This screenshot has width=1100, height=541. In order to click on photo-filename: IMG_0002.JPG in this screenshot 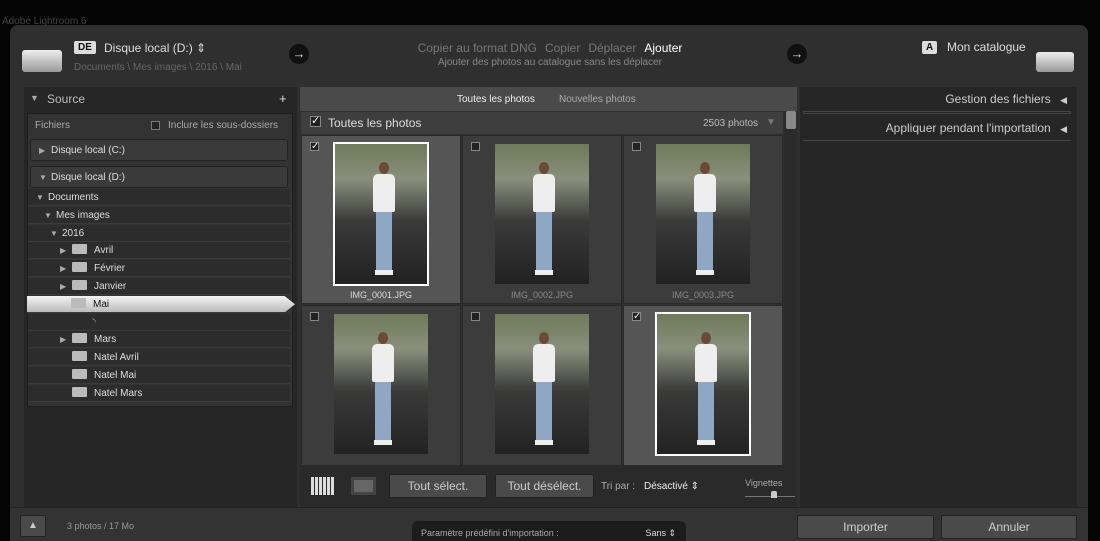, I will do `click(542, 295)`.